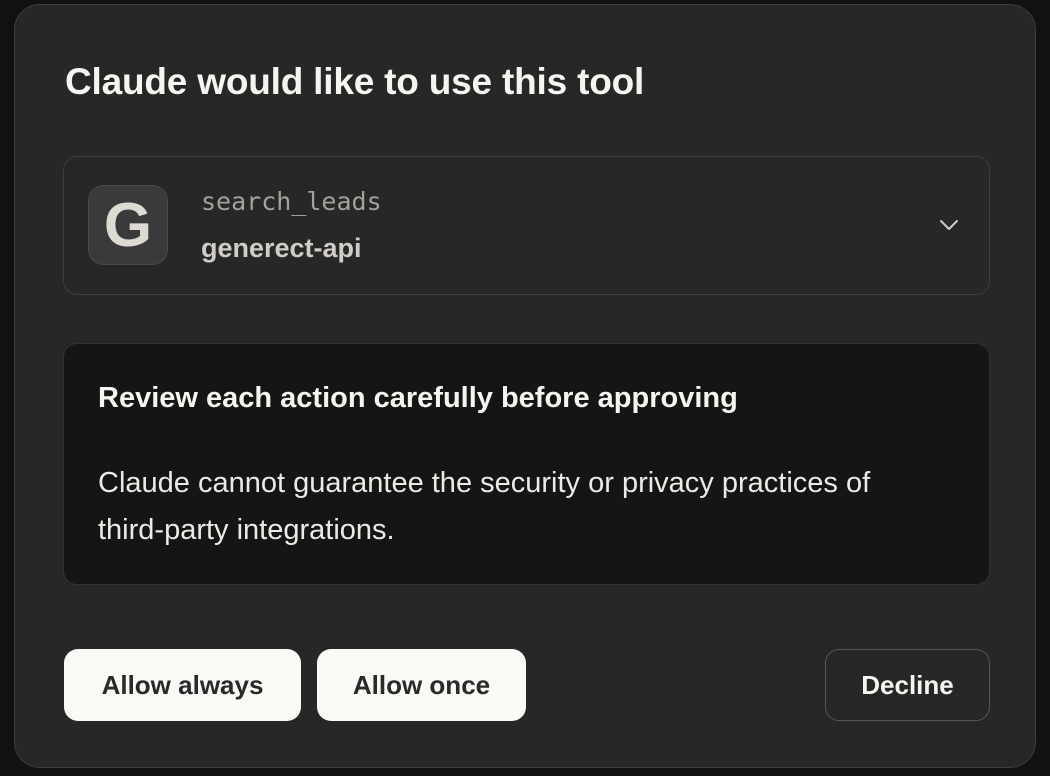 The image size is (1050, 776). I want to click on chevron-down-icon, so click(949, 225).